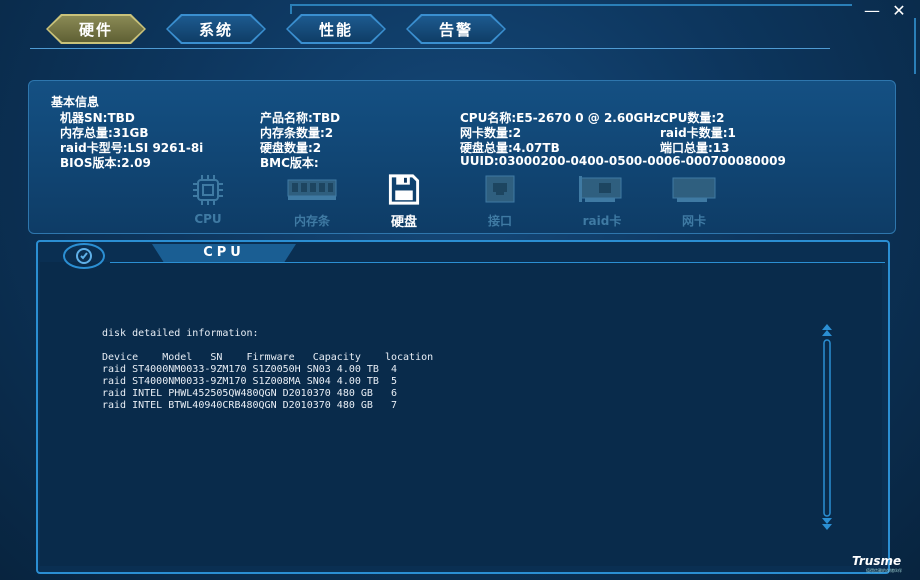 Image resolution: width=920 pixels, height=580 pixels. Describe the element at coordinates (84, 256) in the screenshot. I see `emblem-icon` at that location.